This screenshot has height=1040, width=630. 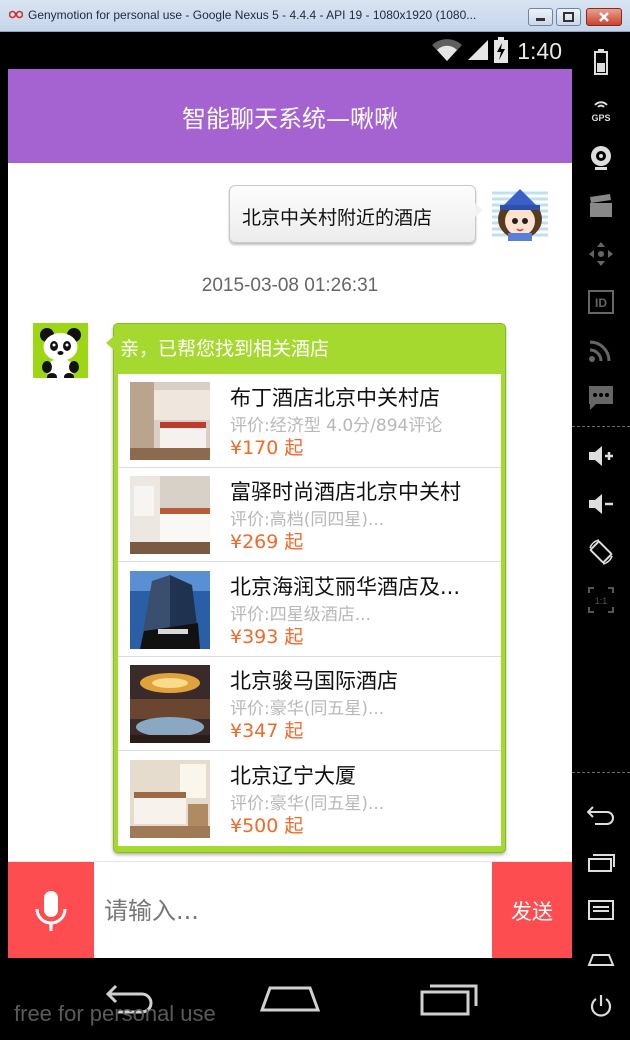 I want to click on minimize-button, so click(x=540, y=17).